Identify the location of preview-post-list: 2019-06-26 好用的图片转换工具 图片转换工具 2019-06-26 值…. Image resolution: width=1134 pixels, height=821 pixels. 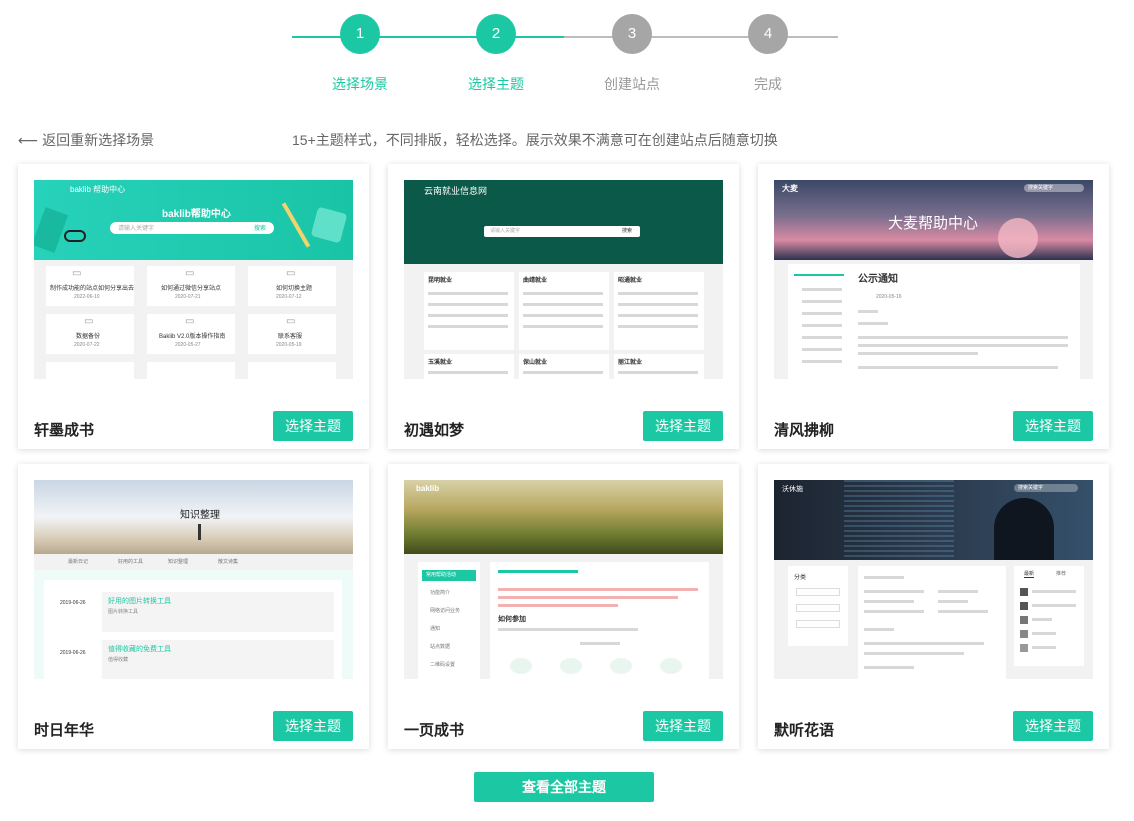
(193, 629).